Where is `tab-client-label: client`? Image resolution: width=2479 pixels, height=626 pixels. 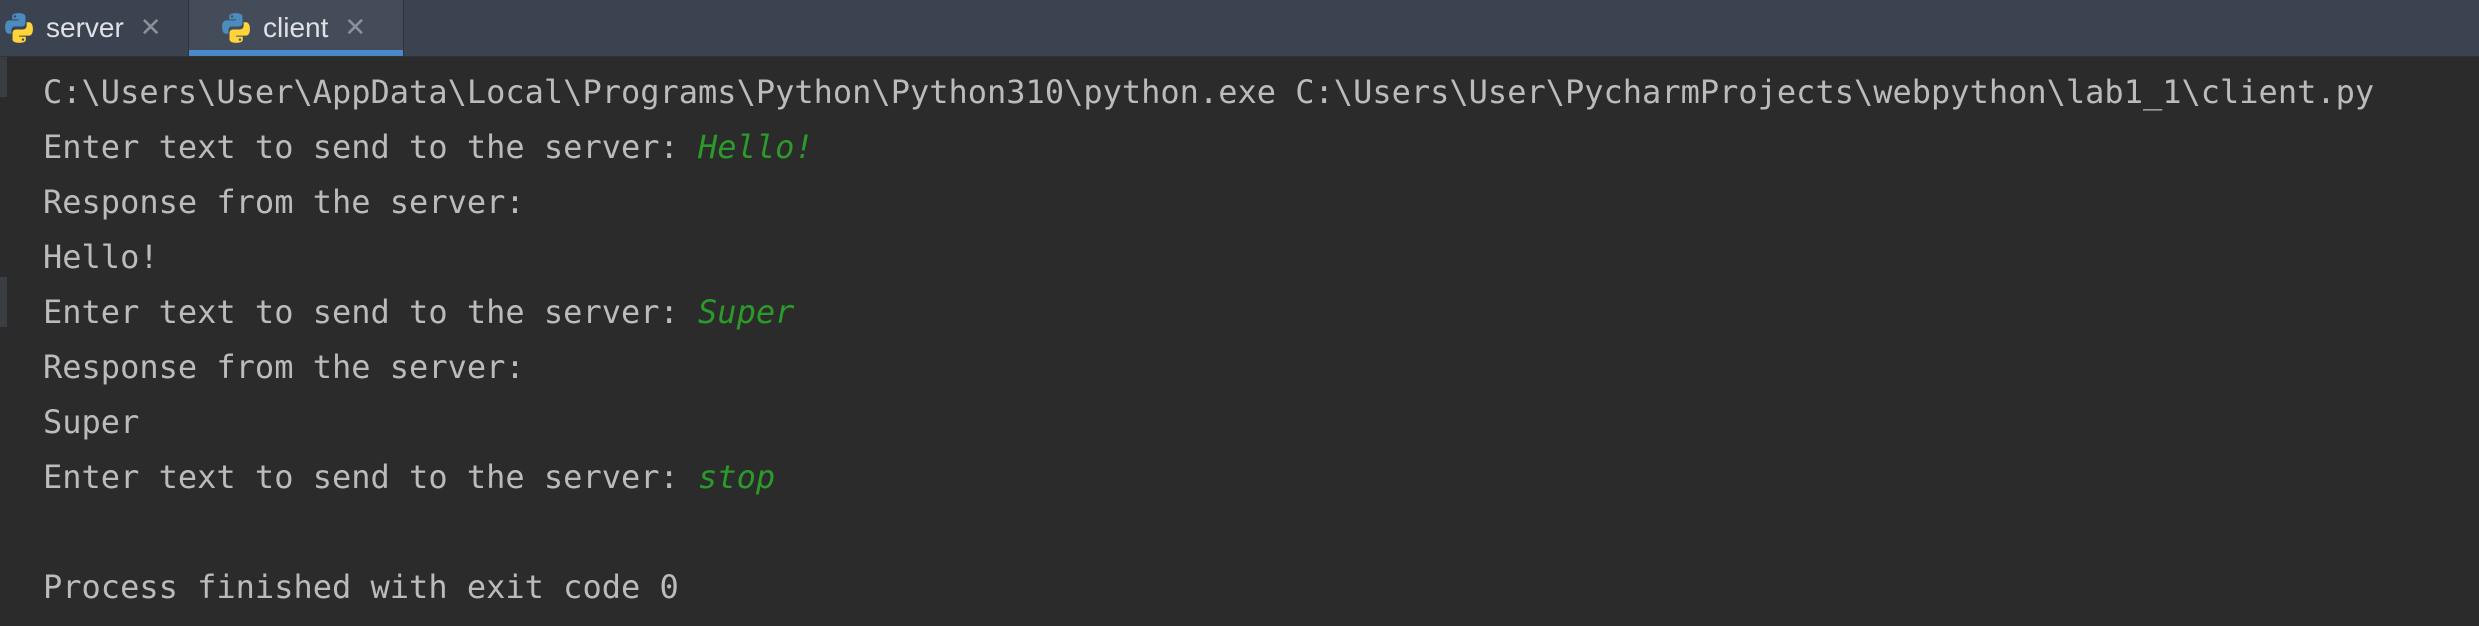
tab-client-label: client is located at coordinates (296, 27).